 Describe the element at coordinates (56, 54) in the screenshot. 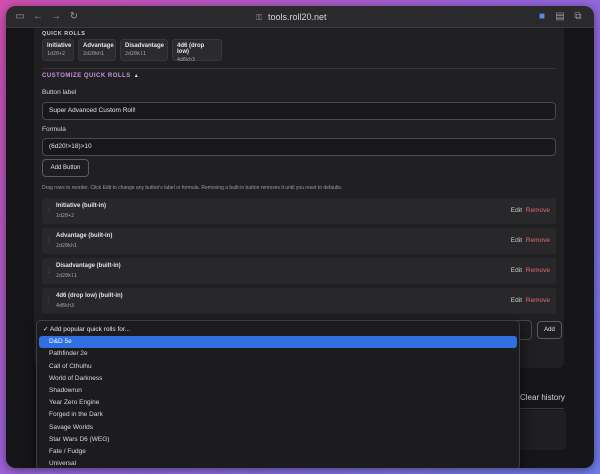

I see `quick-roll-formula: 1d20+2` at that location.